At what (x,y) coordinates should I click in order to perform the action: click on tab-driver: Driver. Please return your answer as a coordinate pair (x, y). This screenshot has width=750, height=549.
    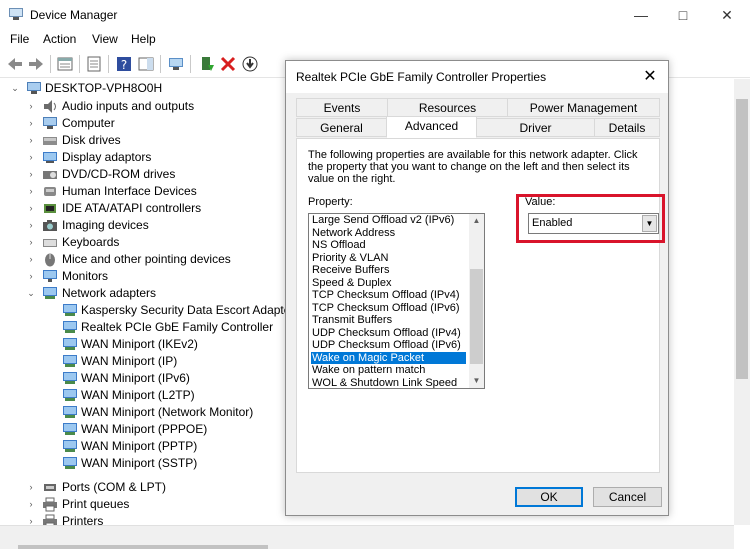
    Looking at the image, I should click on (535, 127).